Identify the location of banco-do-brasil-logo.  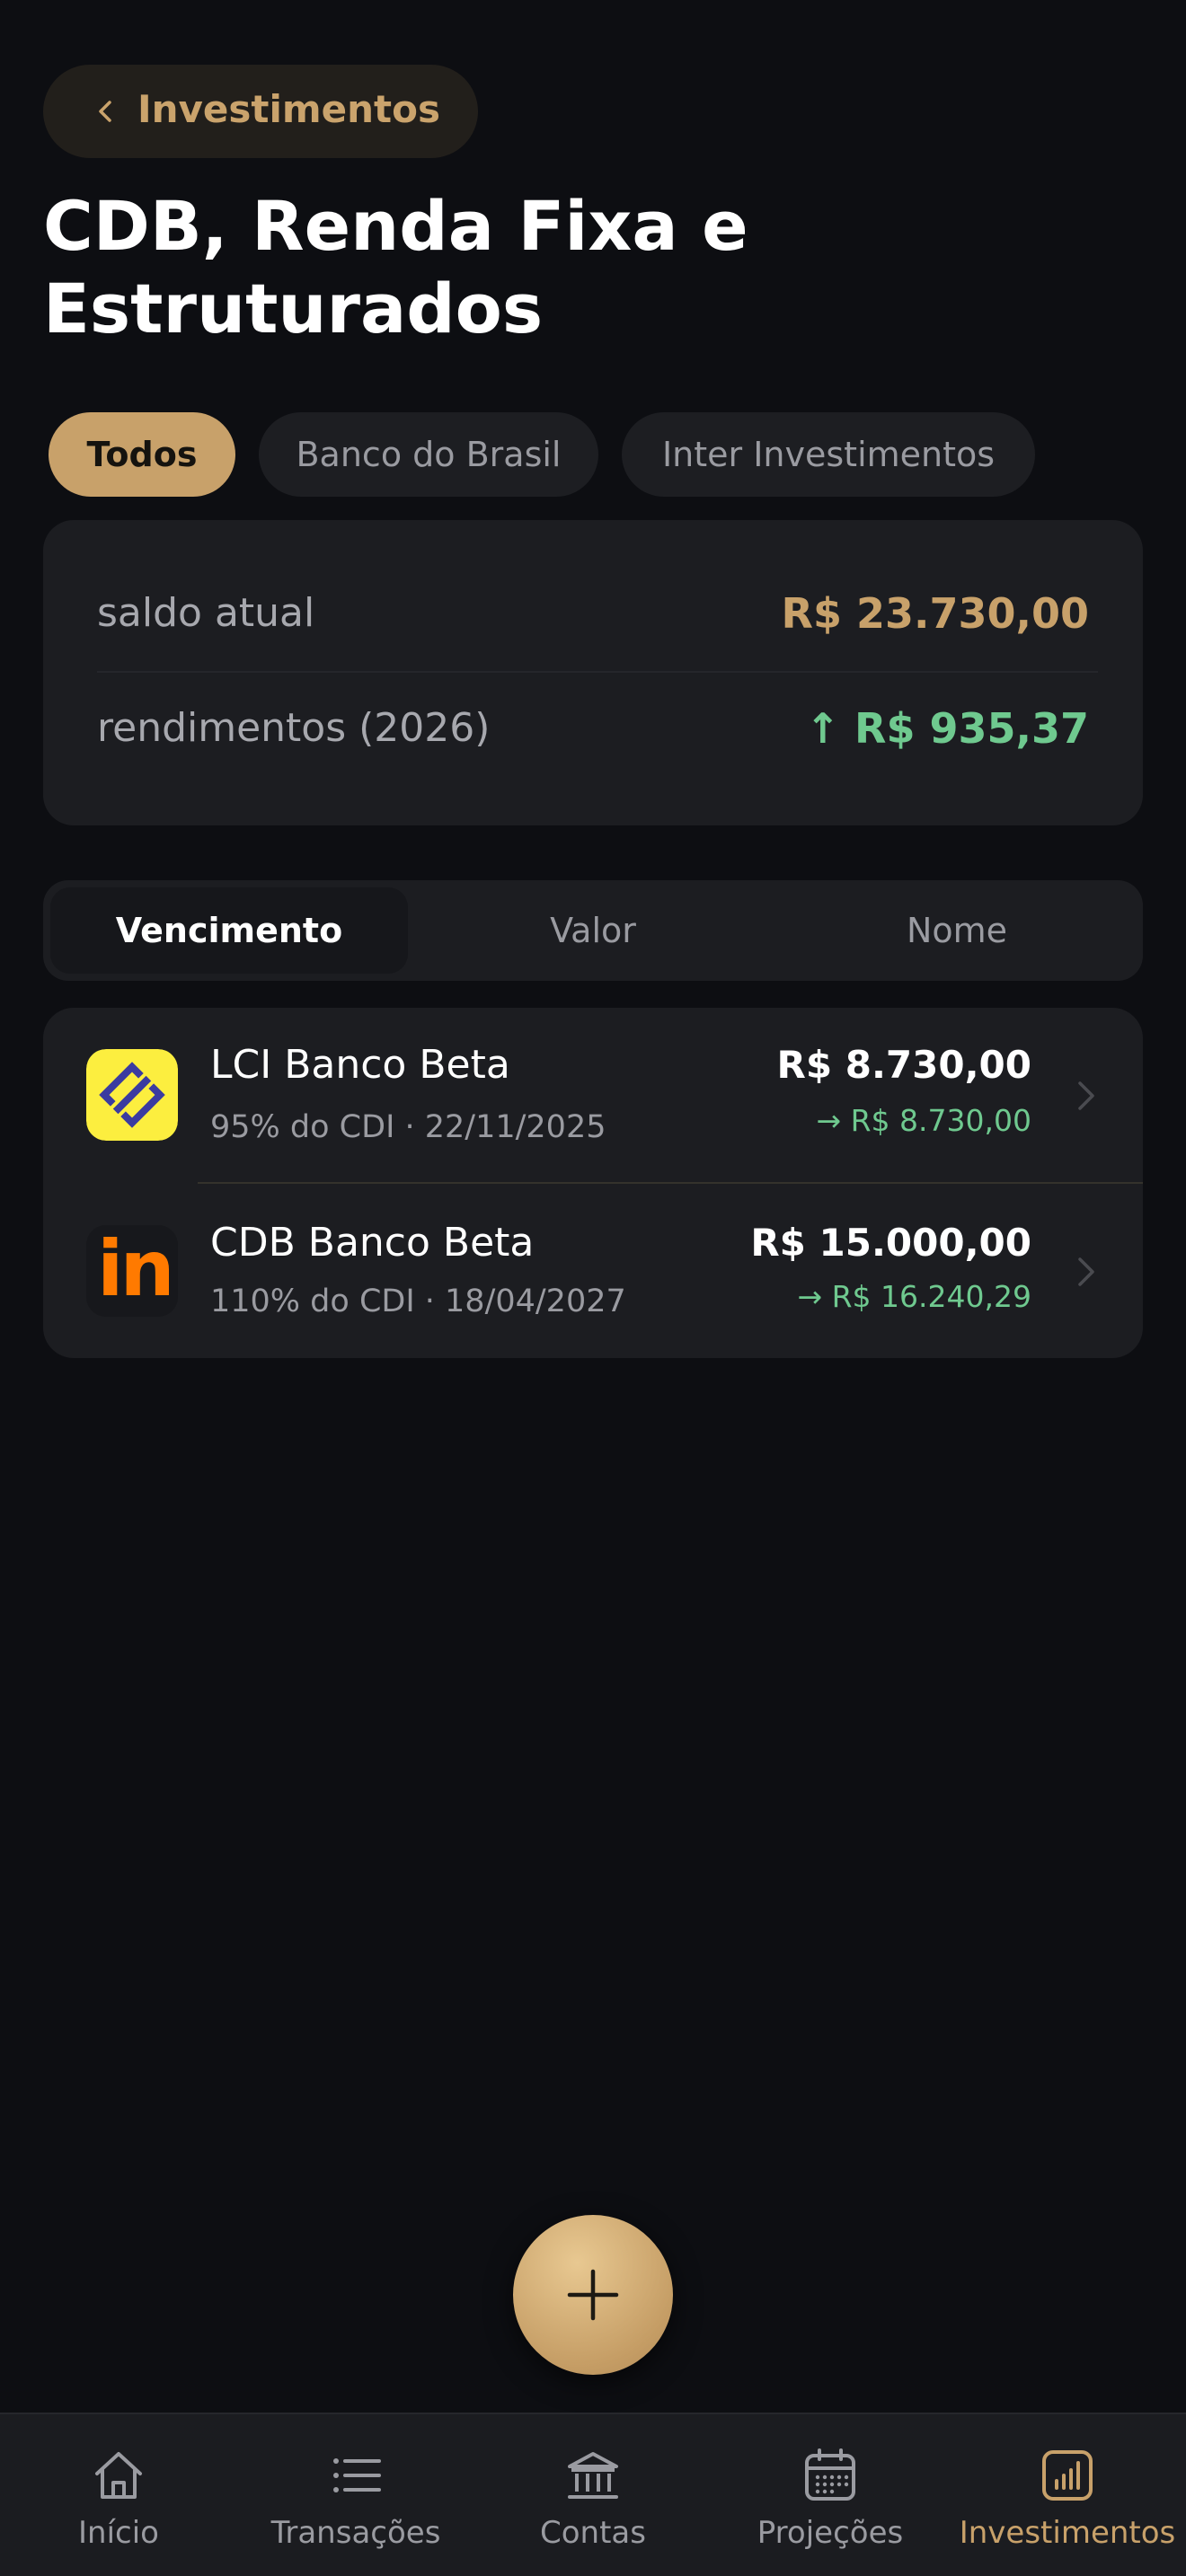
(132, 1095).